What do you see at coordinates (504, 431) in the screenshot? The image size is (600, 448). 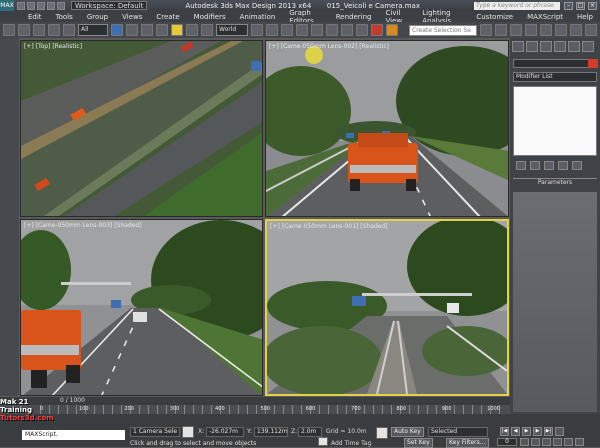 I see `go-to-start-icon: |◀` at bounding box center [504, 431].